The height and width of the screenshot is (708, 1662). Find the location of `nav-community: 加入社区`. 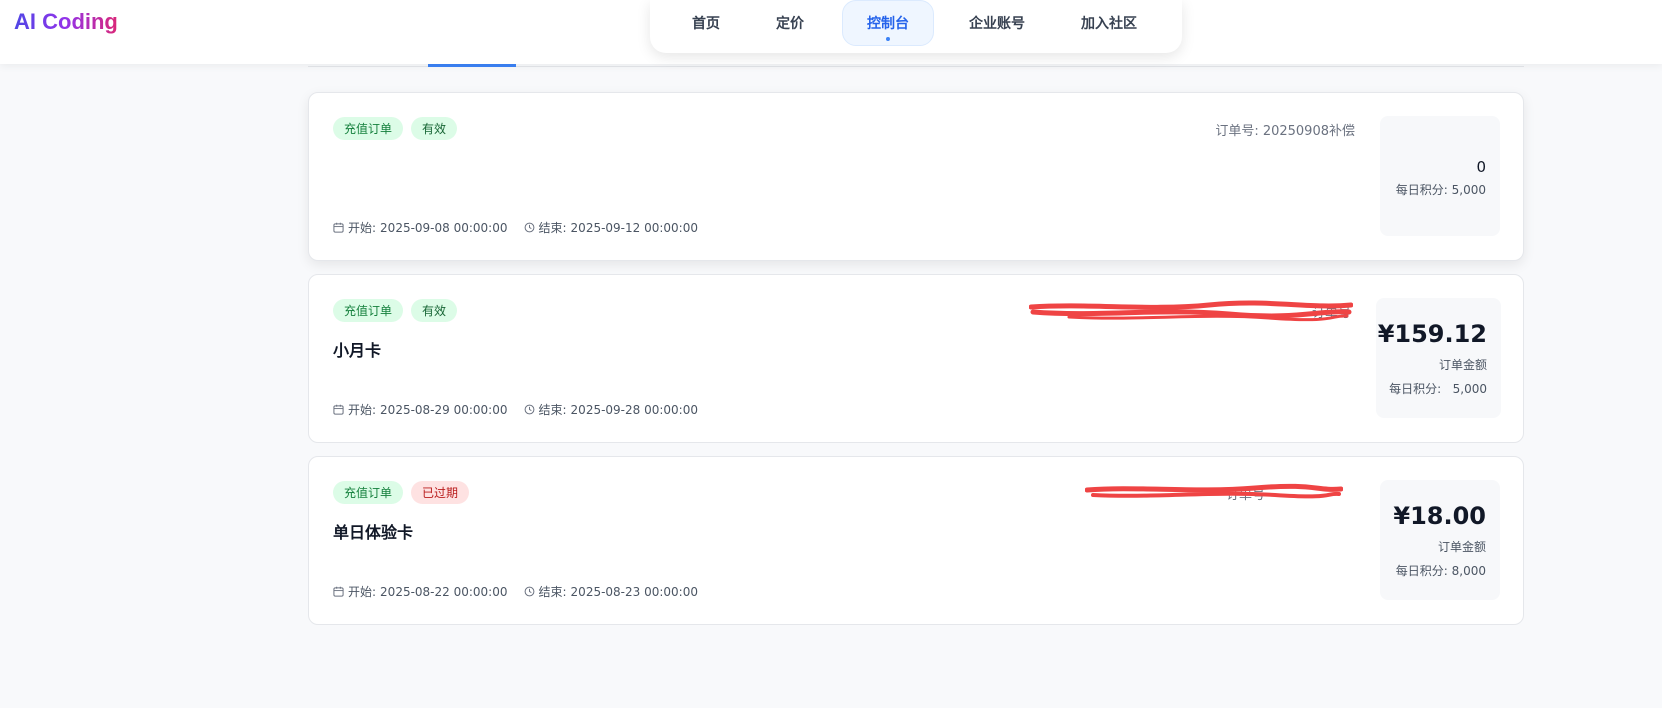

nav-community: 加入社区 is located at coordinates (1109, 23).